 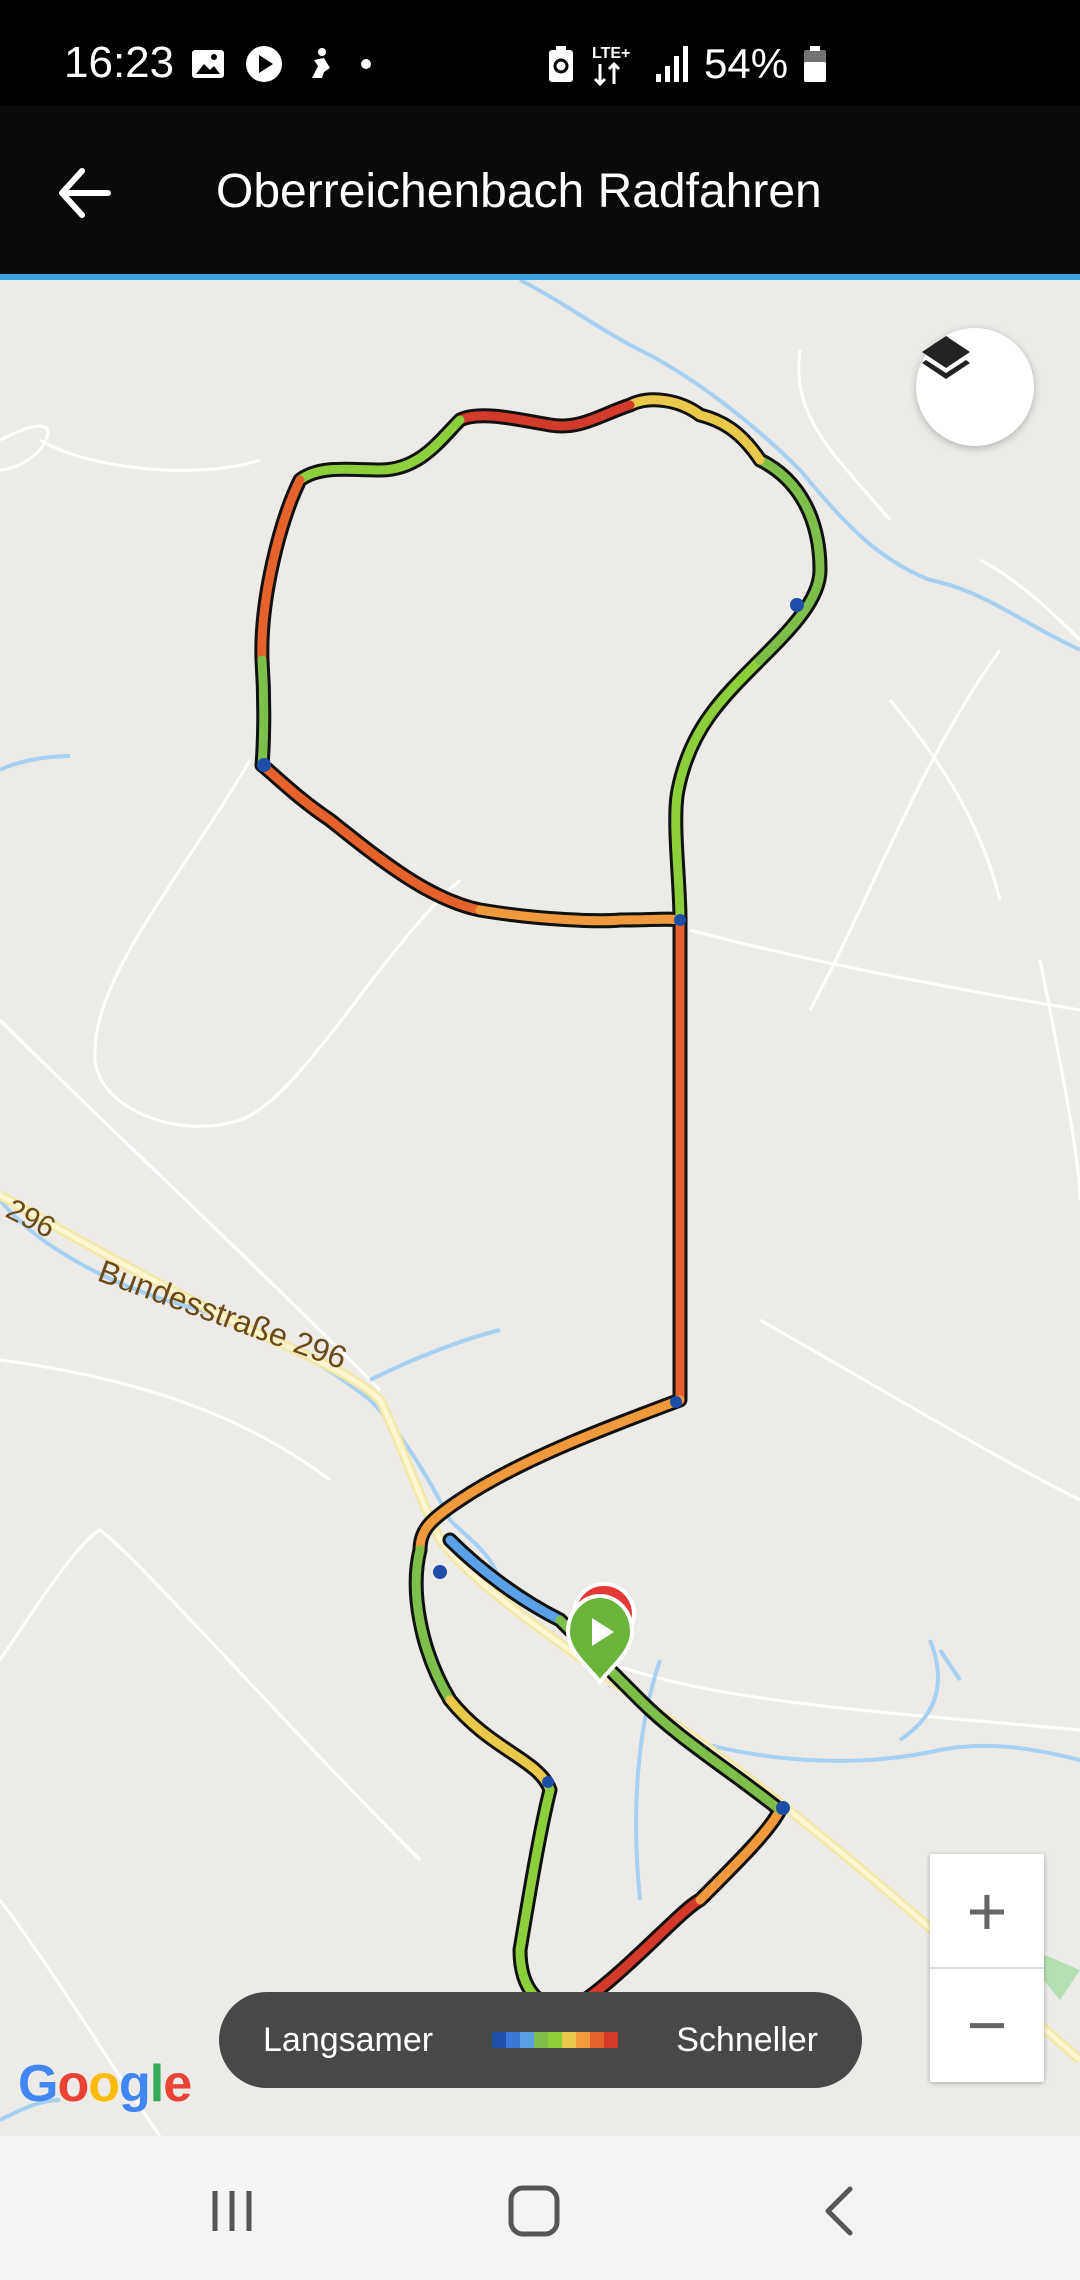 I want to click on nav-back-button, so click(x=838, y=2211).